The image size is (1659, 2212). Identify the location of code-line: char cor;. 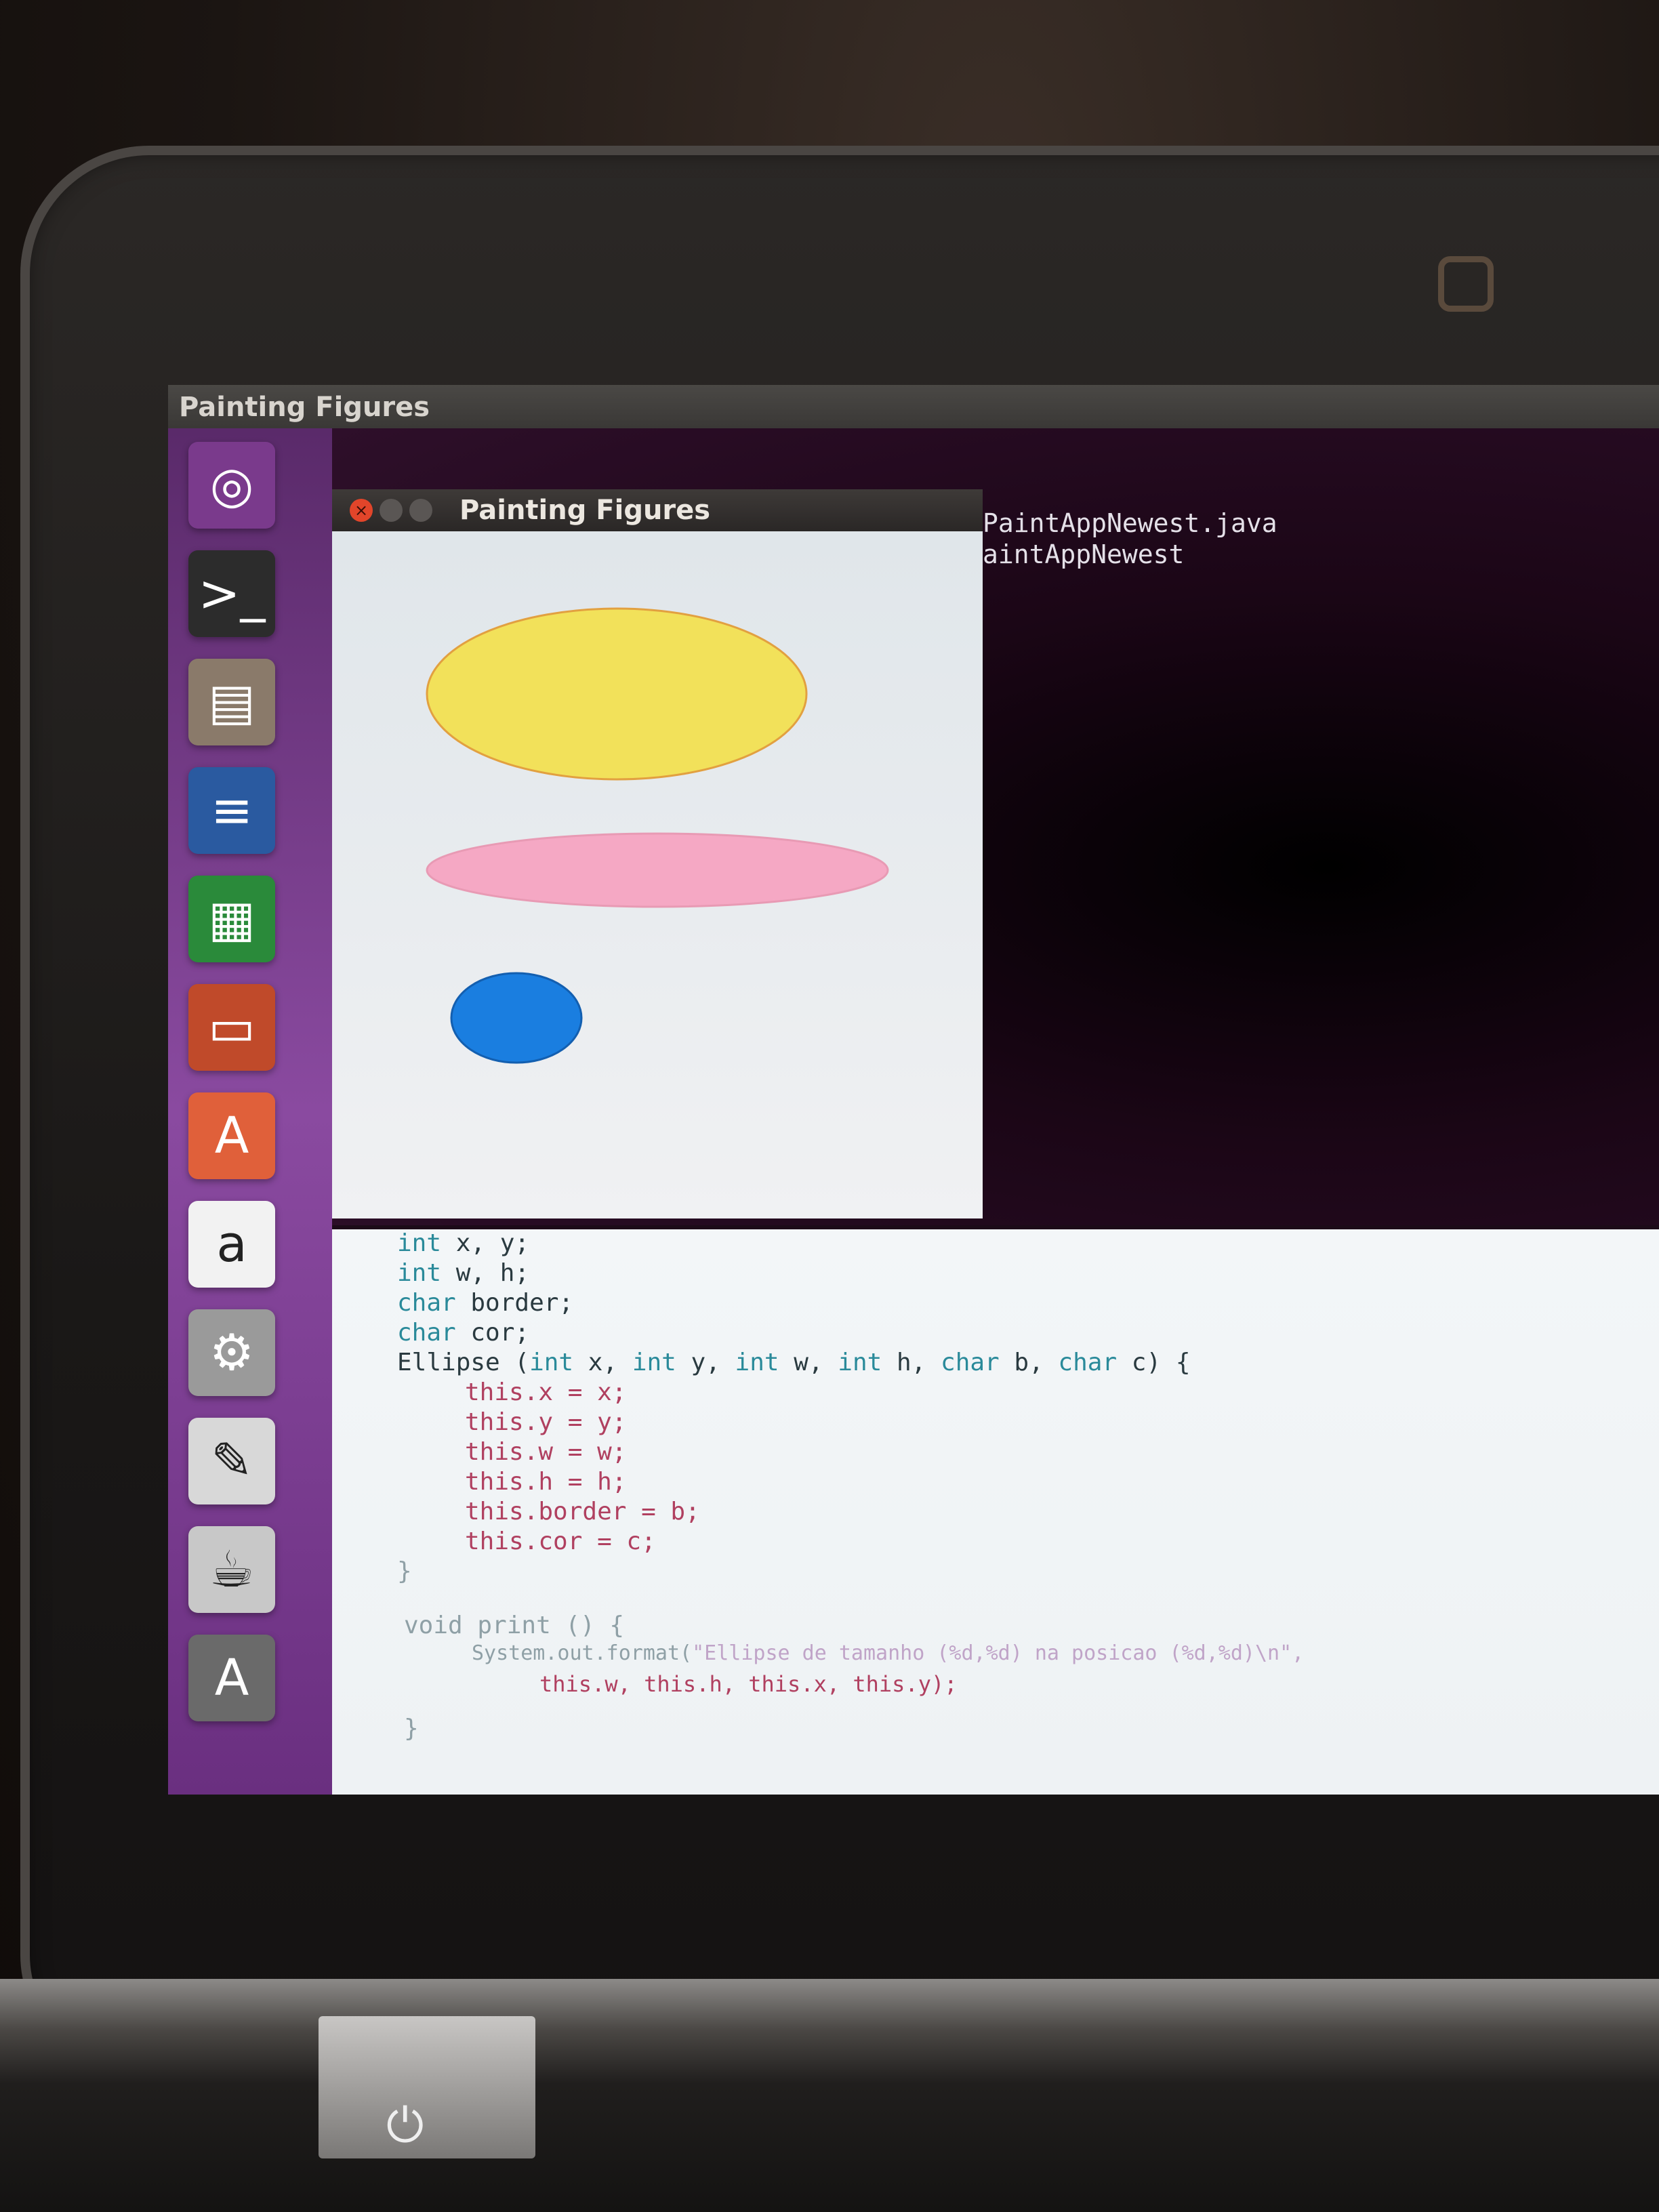
(463, 1333).